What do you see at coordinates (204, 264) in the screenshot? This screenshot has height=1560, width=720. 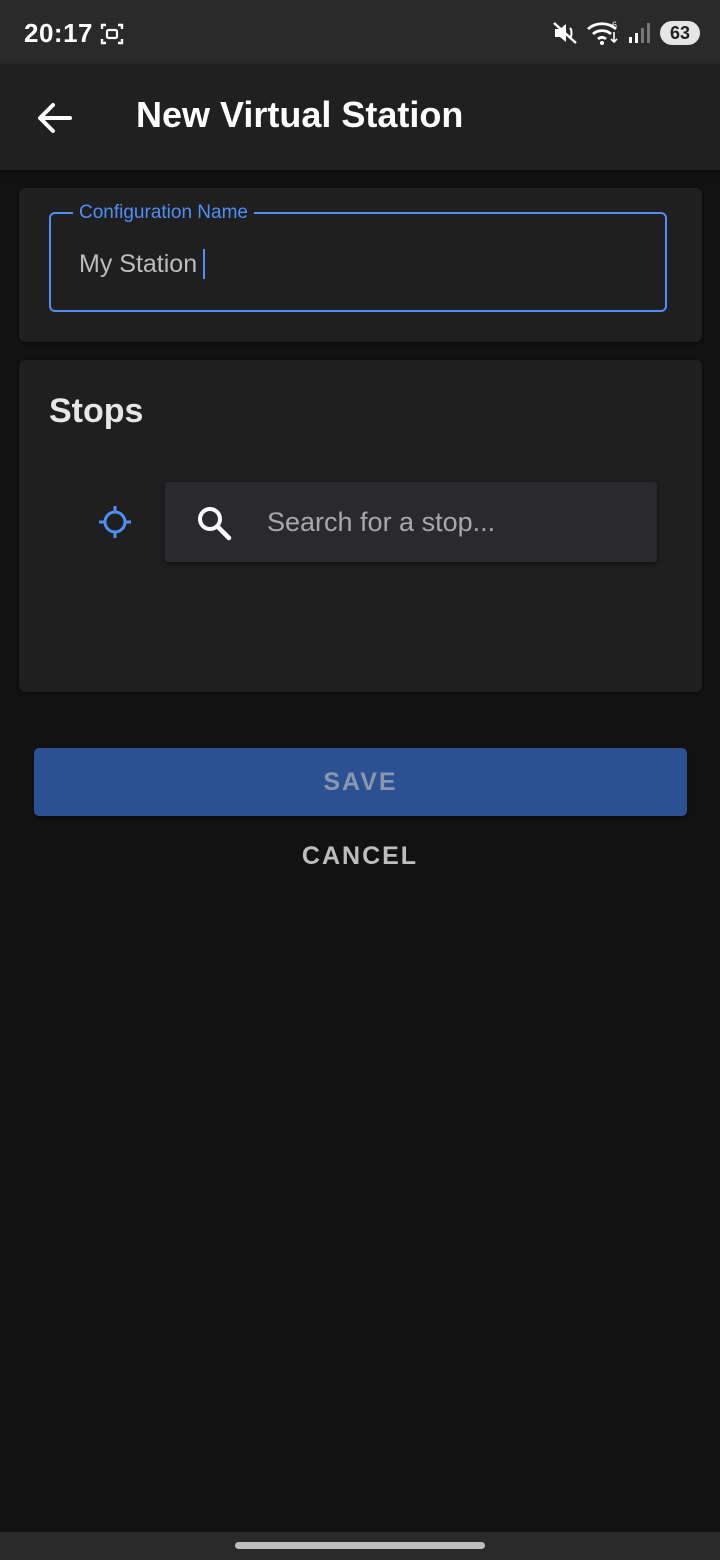 I see `text-caret` at bounding box center [204, 264].